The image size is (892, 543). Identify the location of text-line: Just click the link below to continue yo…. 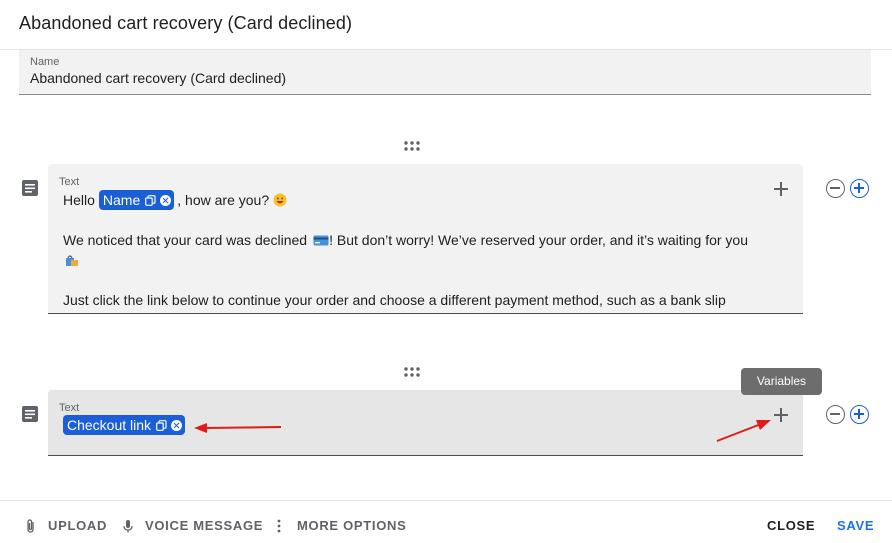
(413, 300).